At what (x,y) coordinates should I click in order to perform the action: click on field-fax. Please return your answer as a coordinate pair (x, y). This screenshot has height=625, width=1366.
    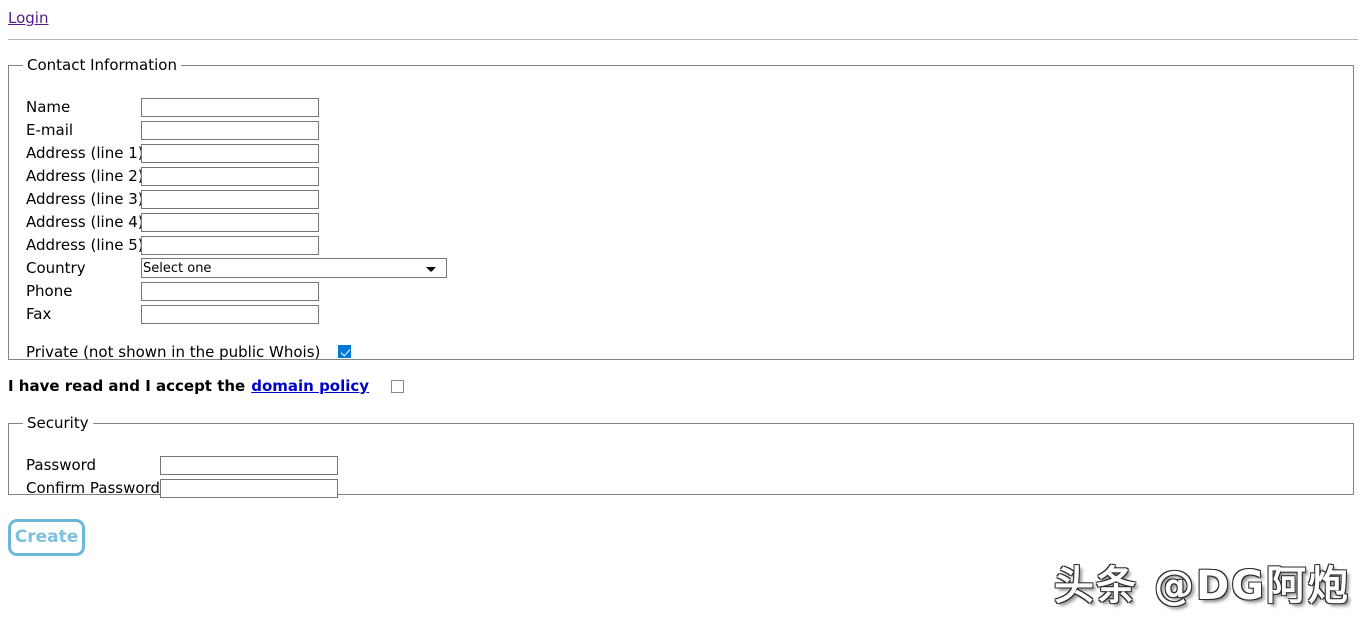
    Looking at the image, I should click on (230, 314).